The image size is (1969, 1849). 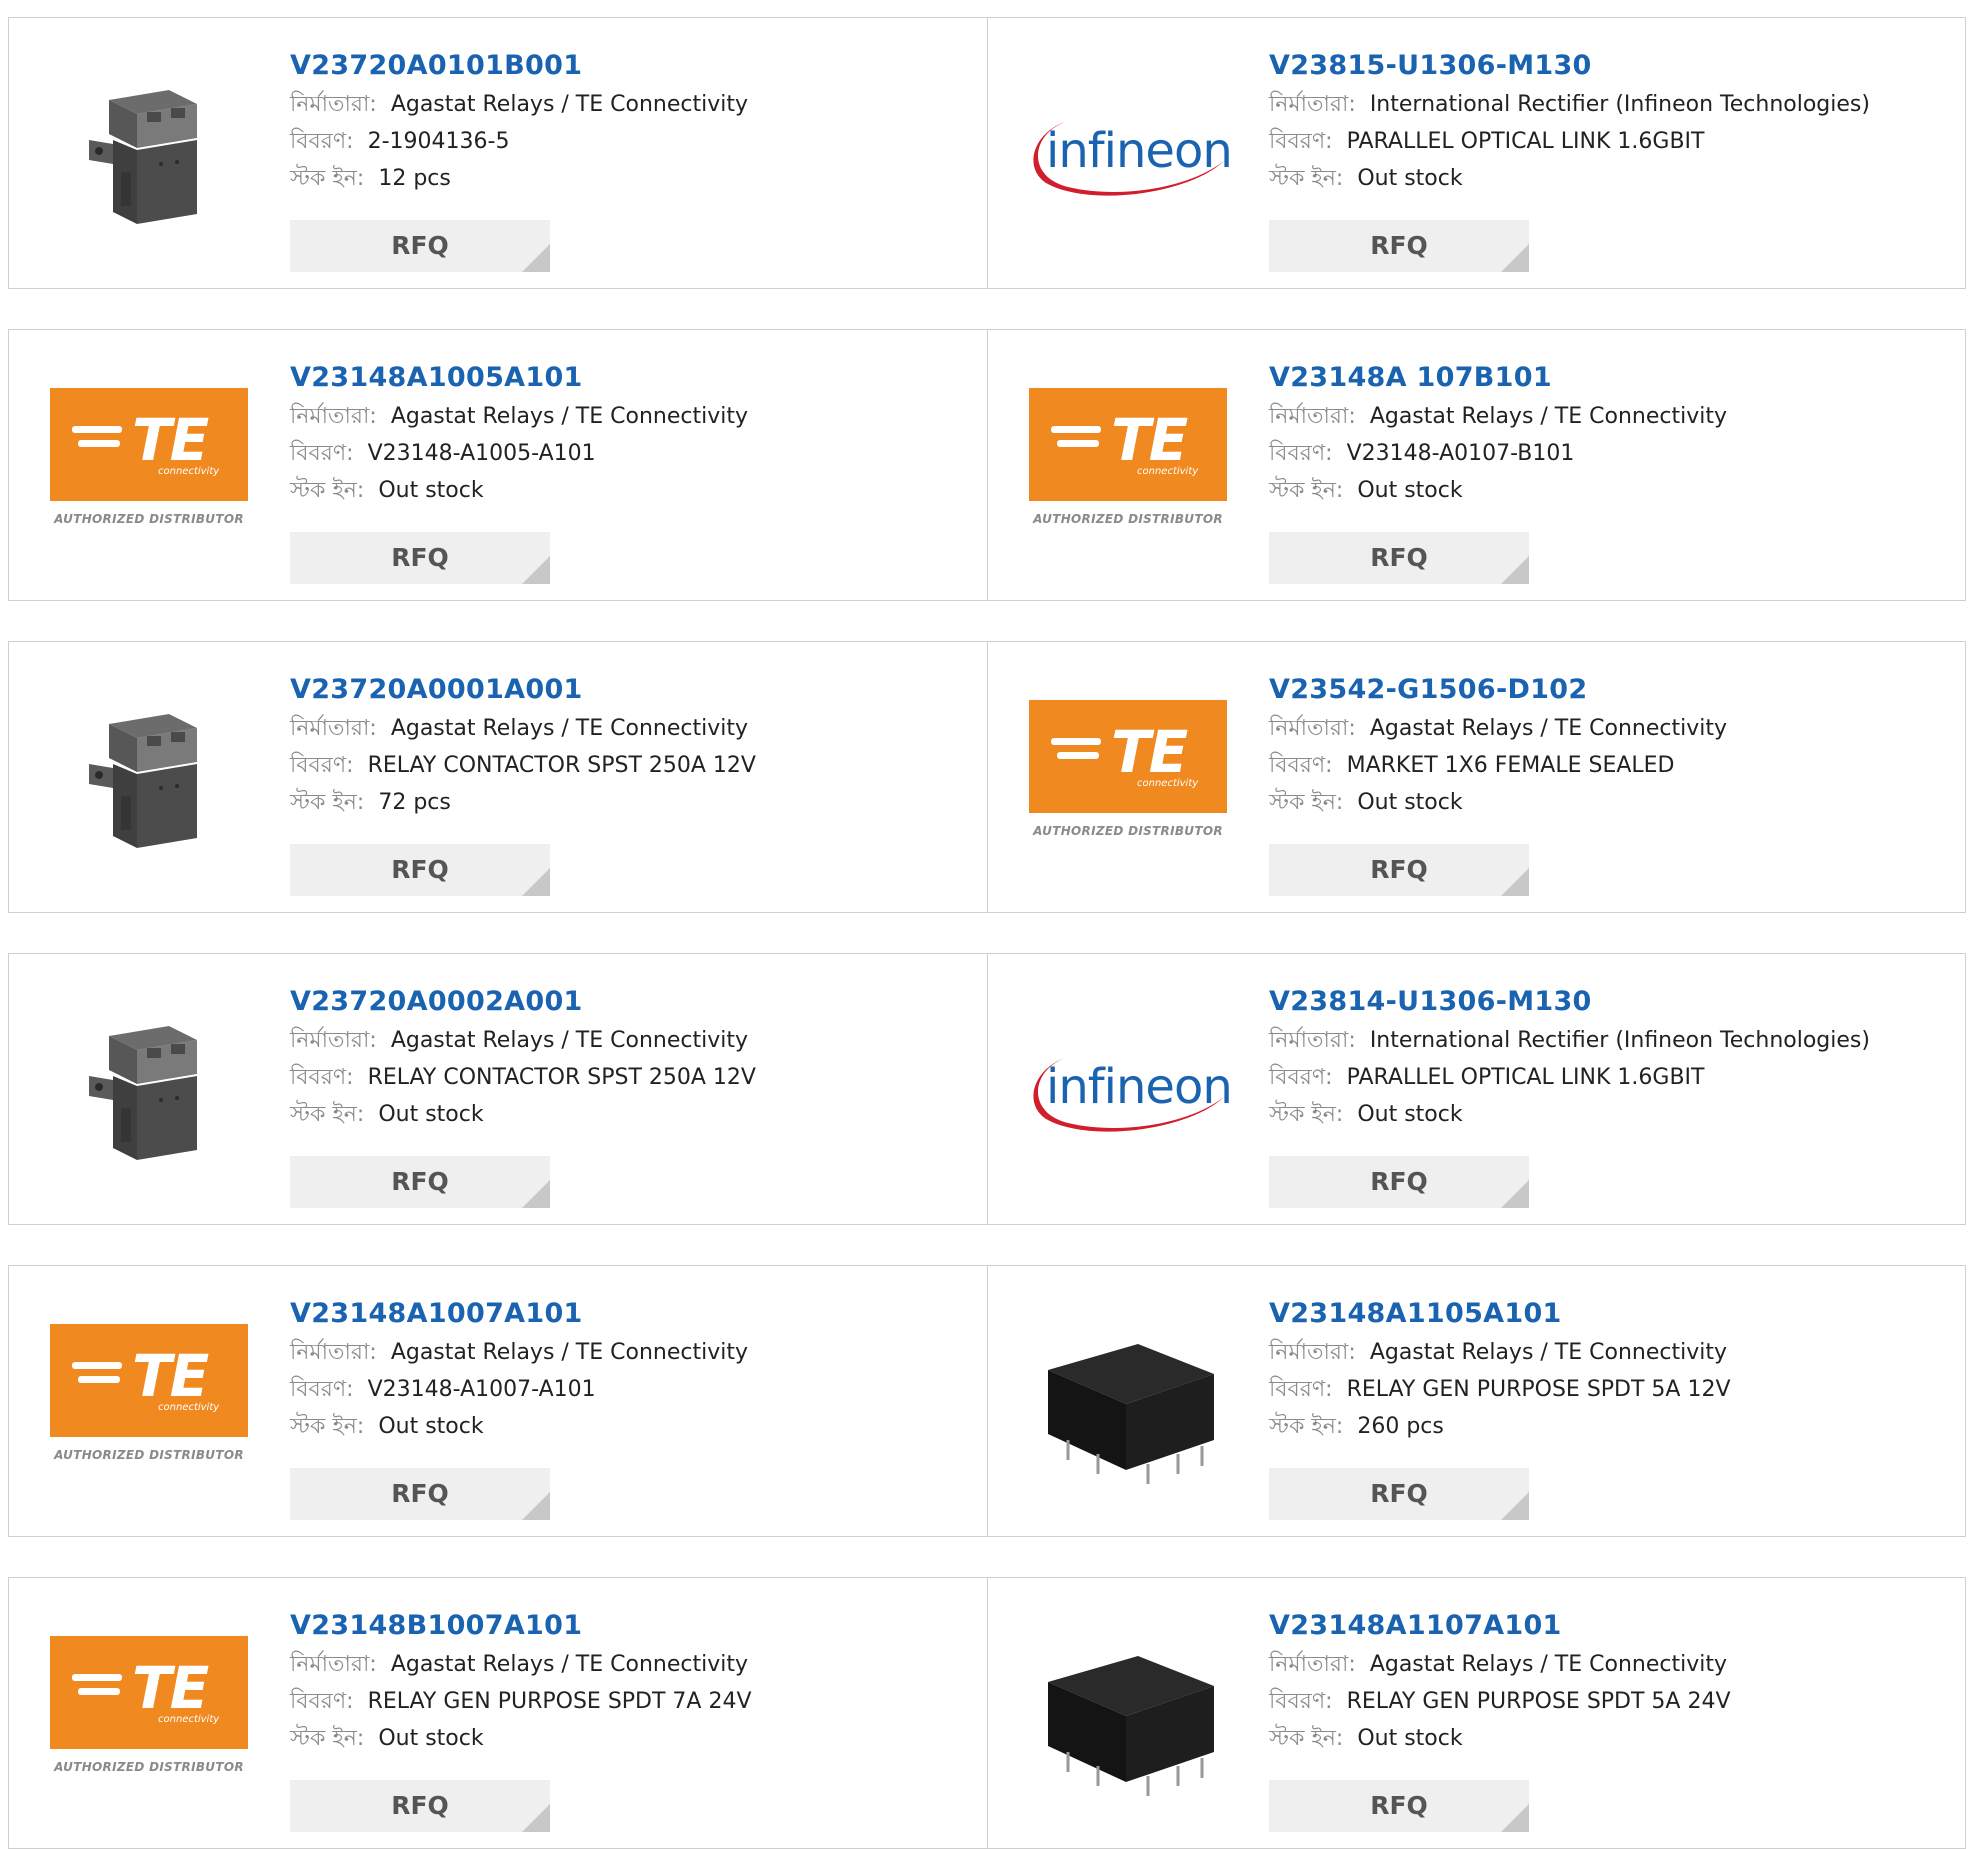 What do you see at coordinates (633, 802) in the screenshot?
I see `stock-line: স্টক ইন: 72 pcs` at bounding box center [633, 802].